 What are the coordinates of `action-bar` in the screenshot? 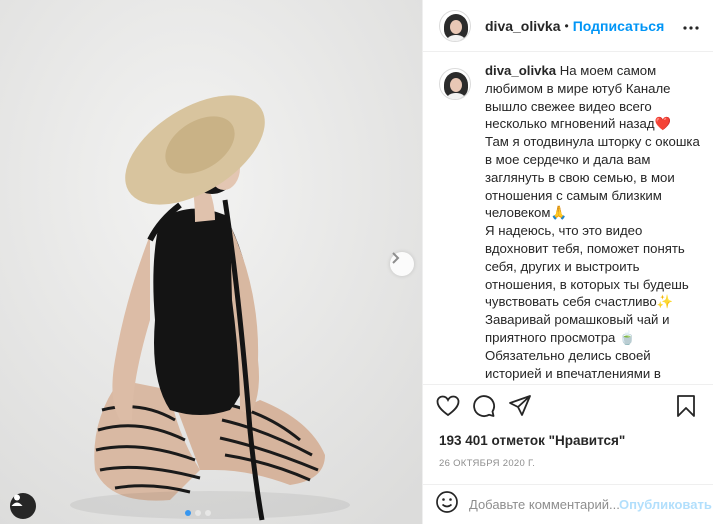 It's located at (568, 408).